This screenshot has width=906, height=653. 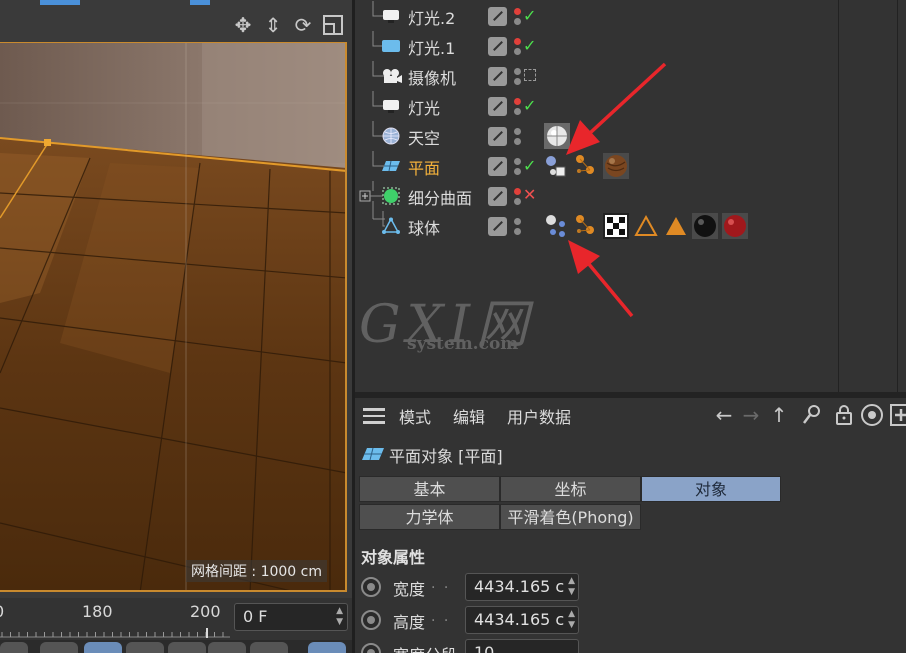 What do you see at coordinates (539, 416) in the screenshot?
I see `menu-user-data: 用户数据` at bounding box center [539, 416].